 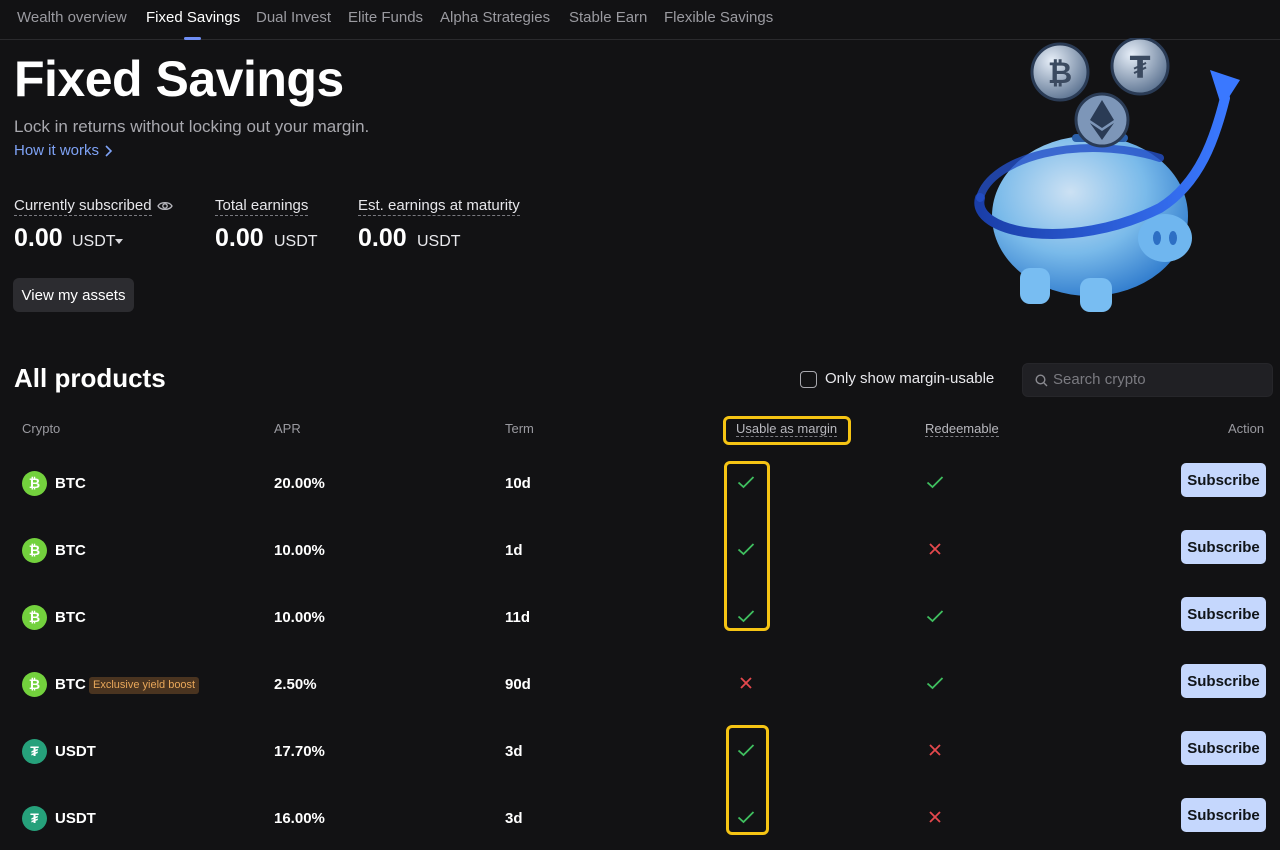 What do you see at coordinates (1041, 380) in the screenshot?
I see `search-icon` at bounding box center [1041, 380].